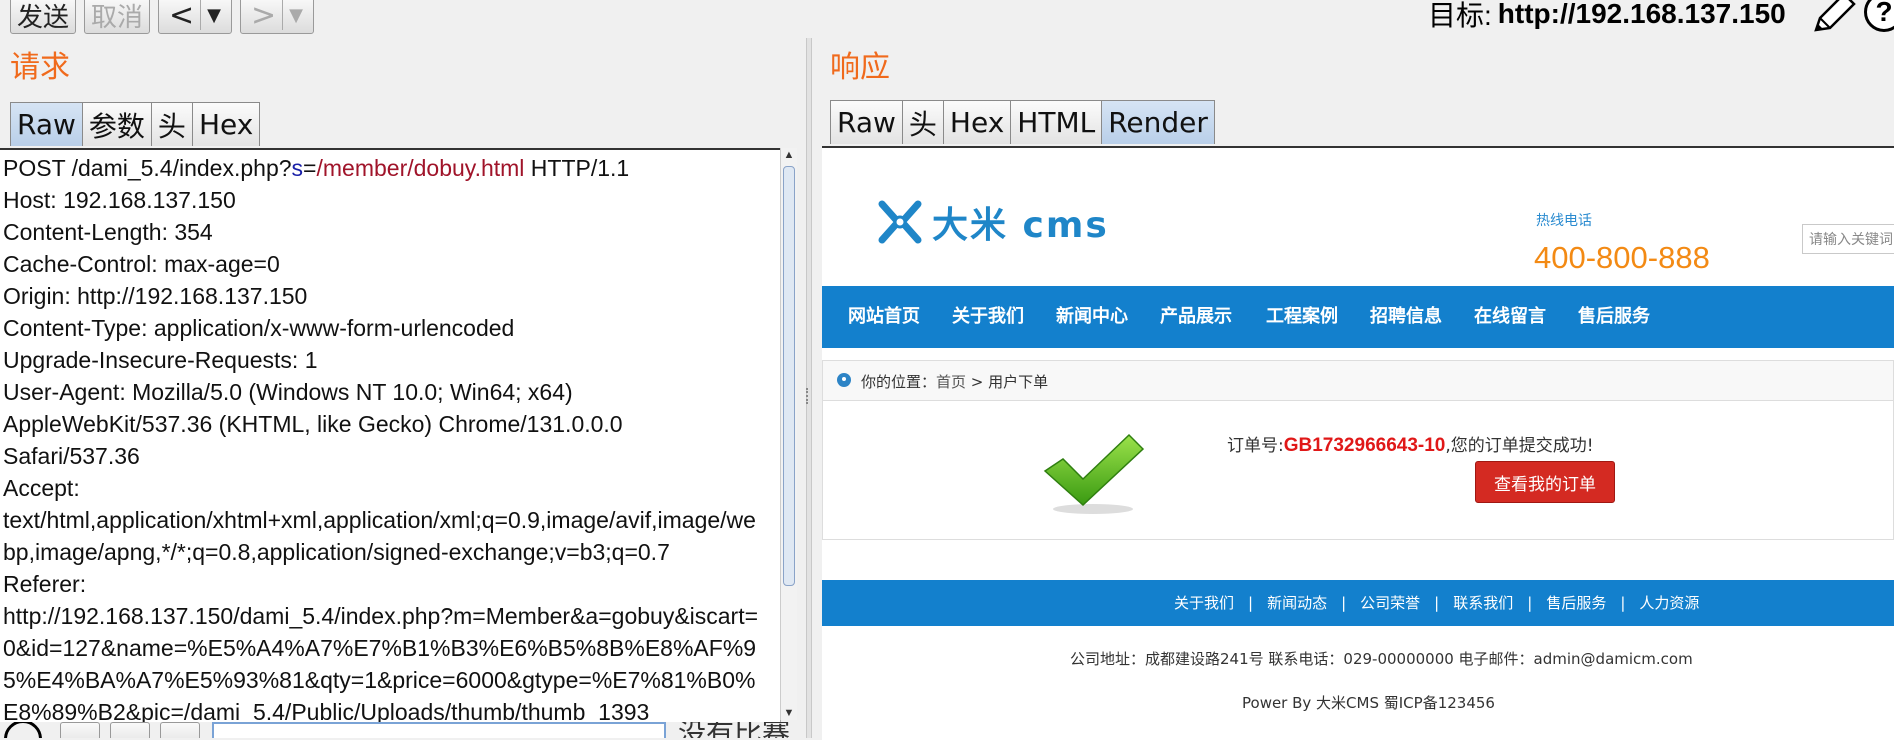  I want to click on order-number: GB1732966643-10, so click(1364, 445).